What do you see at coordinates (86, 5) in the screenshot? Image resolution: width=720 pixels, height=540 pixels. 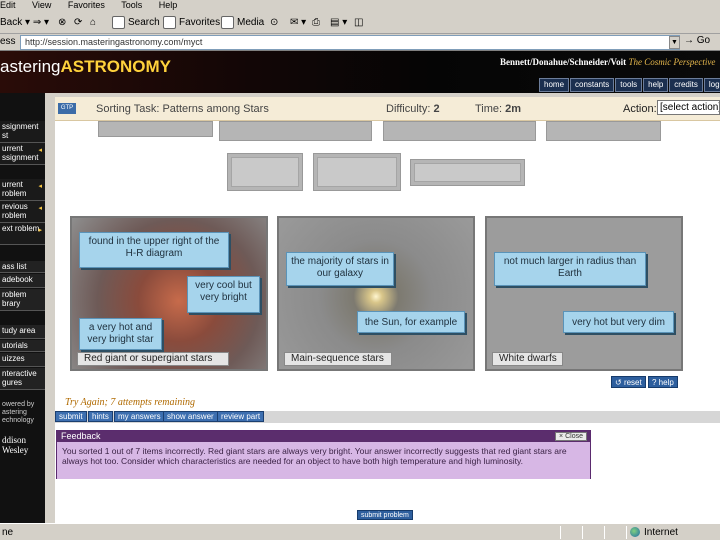 I see `menu-favorites: Favorites` at bounding box center [86, 5].